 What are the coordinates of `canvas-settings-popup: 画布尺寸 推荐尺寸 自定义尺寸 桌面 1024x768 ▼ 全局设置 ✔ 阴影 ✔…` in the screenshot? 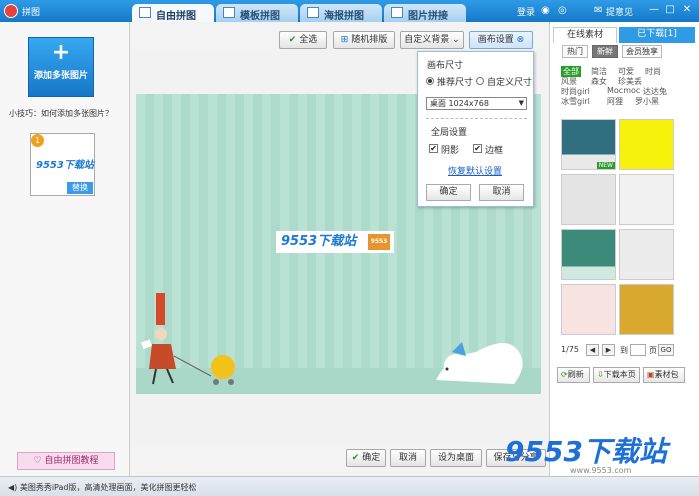 It's located at (475, 129).